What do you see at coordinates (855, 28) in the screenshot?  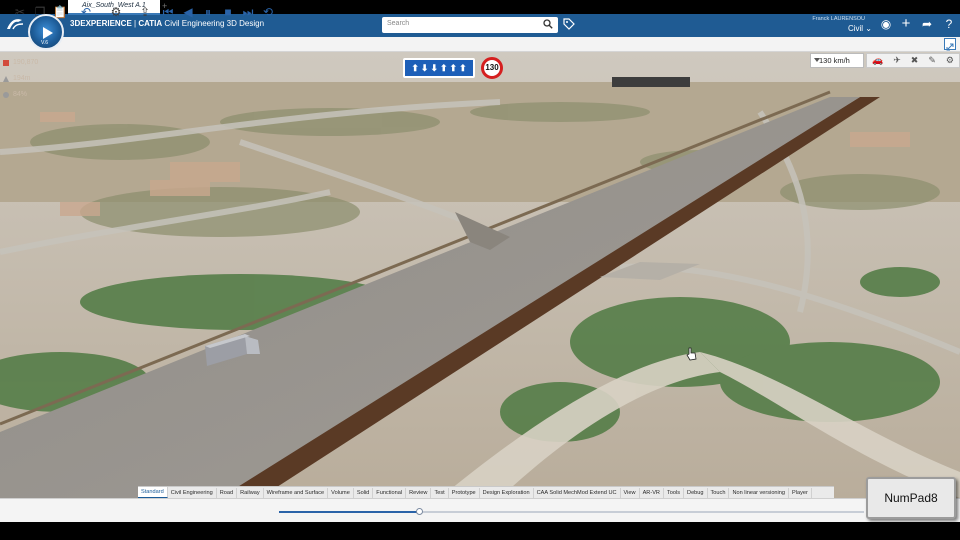 I see `role-label: Civil` at bounding box center [855, 28].